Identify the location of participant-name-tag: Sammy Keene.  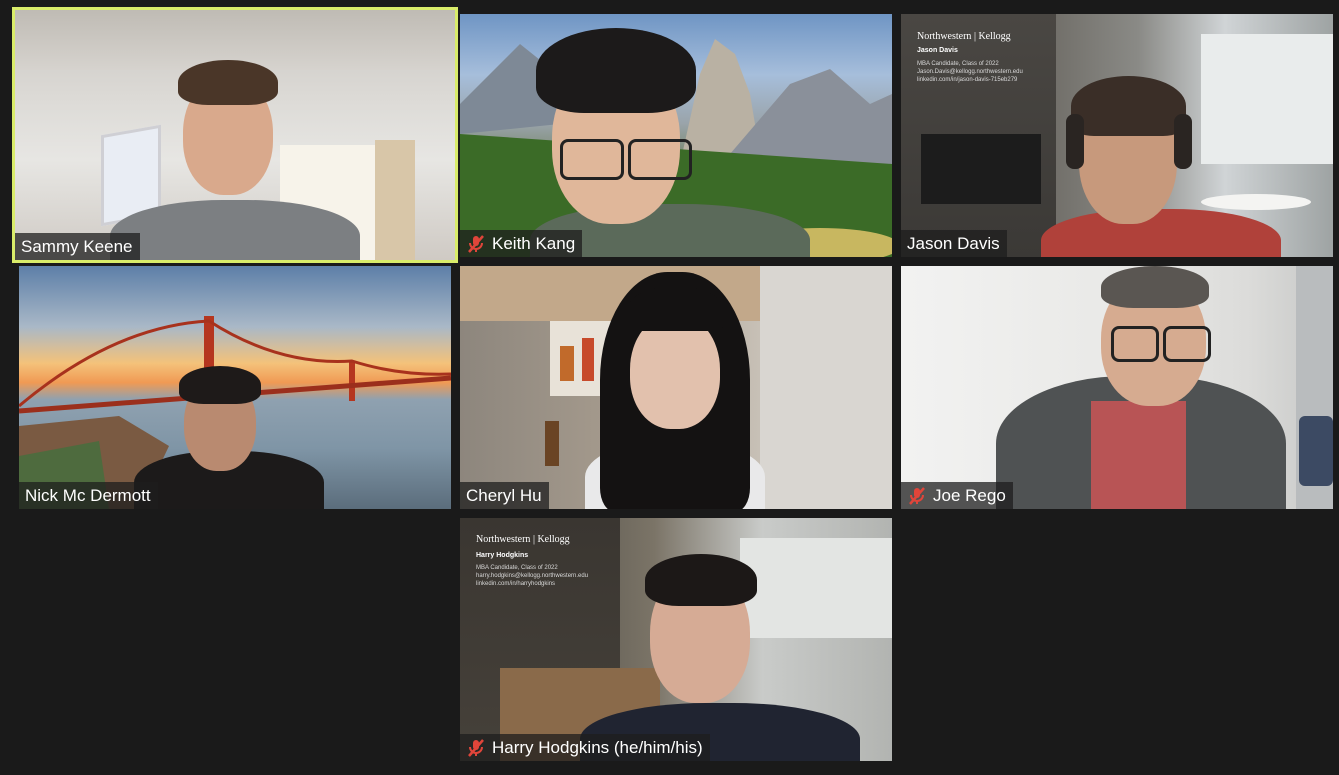
(77, 246).